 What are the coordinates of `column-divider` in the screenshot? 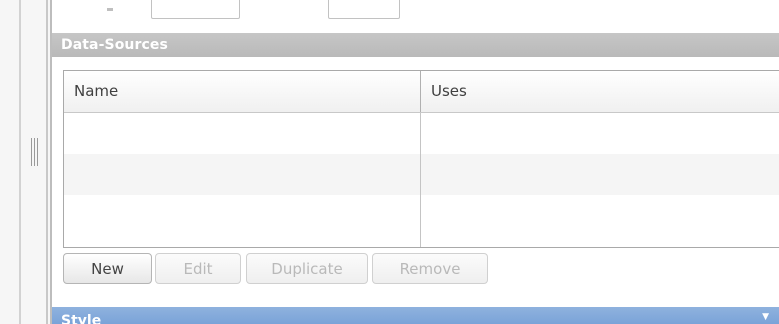 It's located at (420, 180).